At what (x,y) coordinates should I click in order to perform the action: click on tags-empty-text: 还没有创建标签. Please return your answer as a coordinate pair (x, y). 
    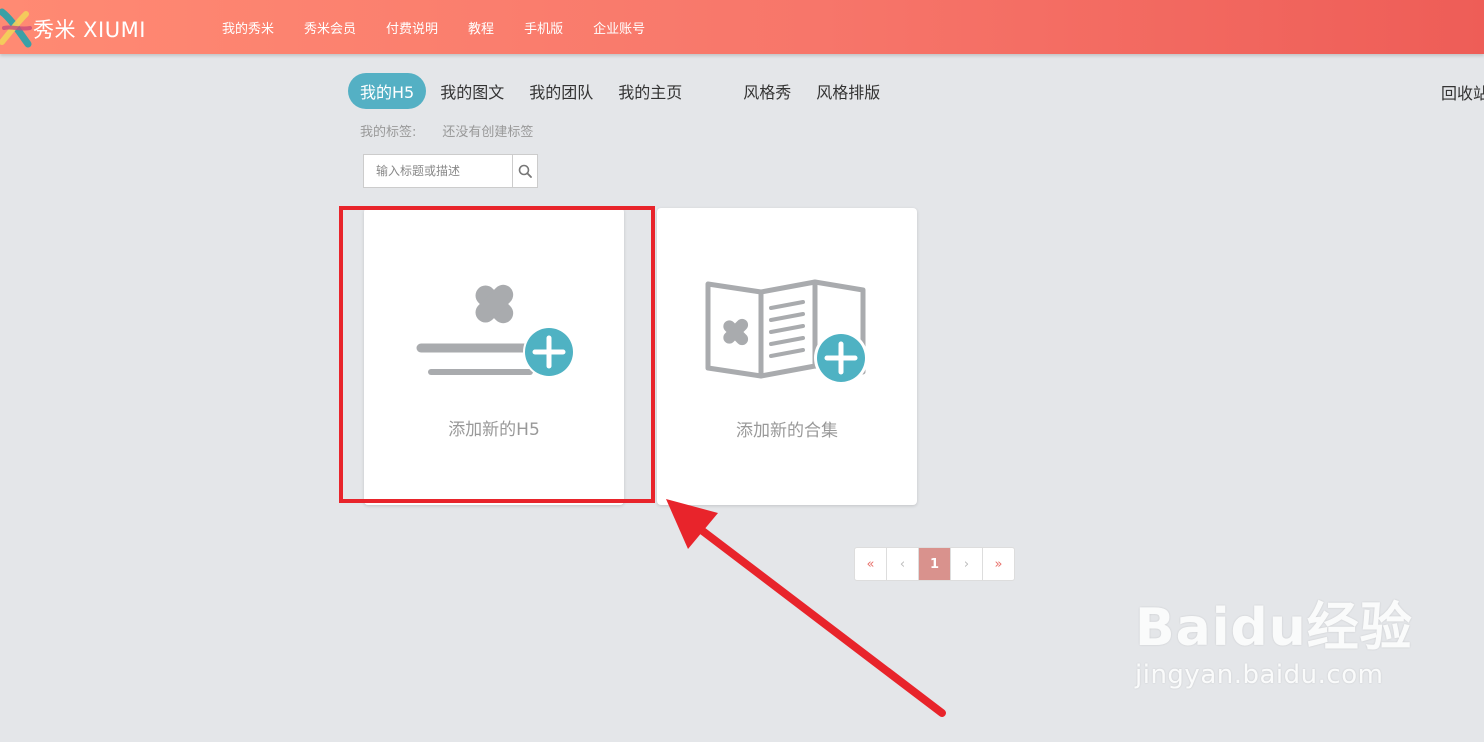
    Looking at the image, I should click on (488, 132).